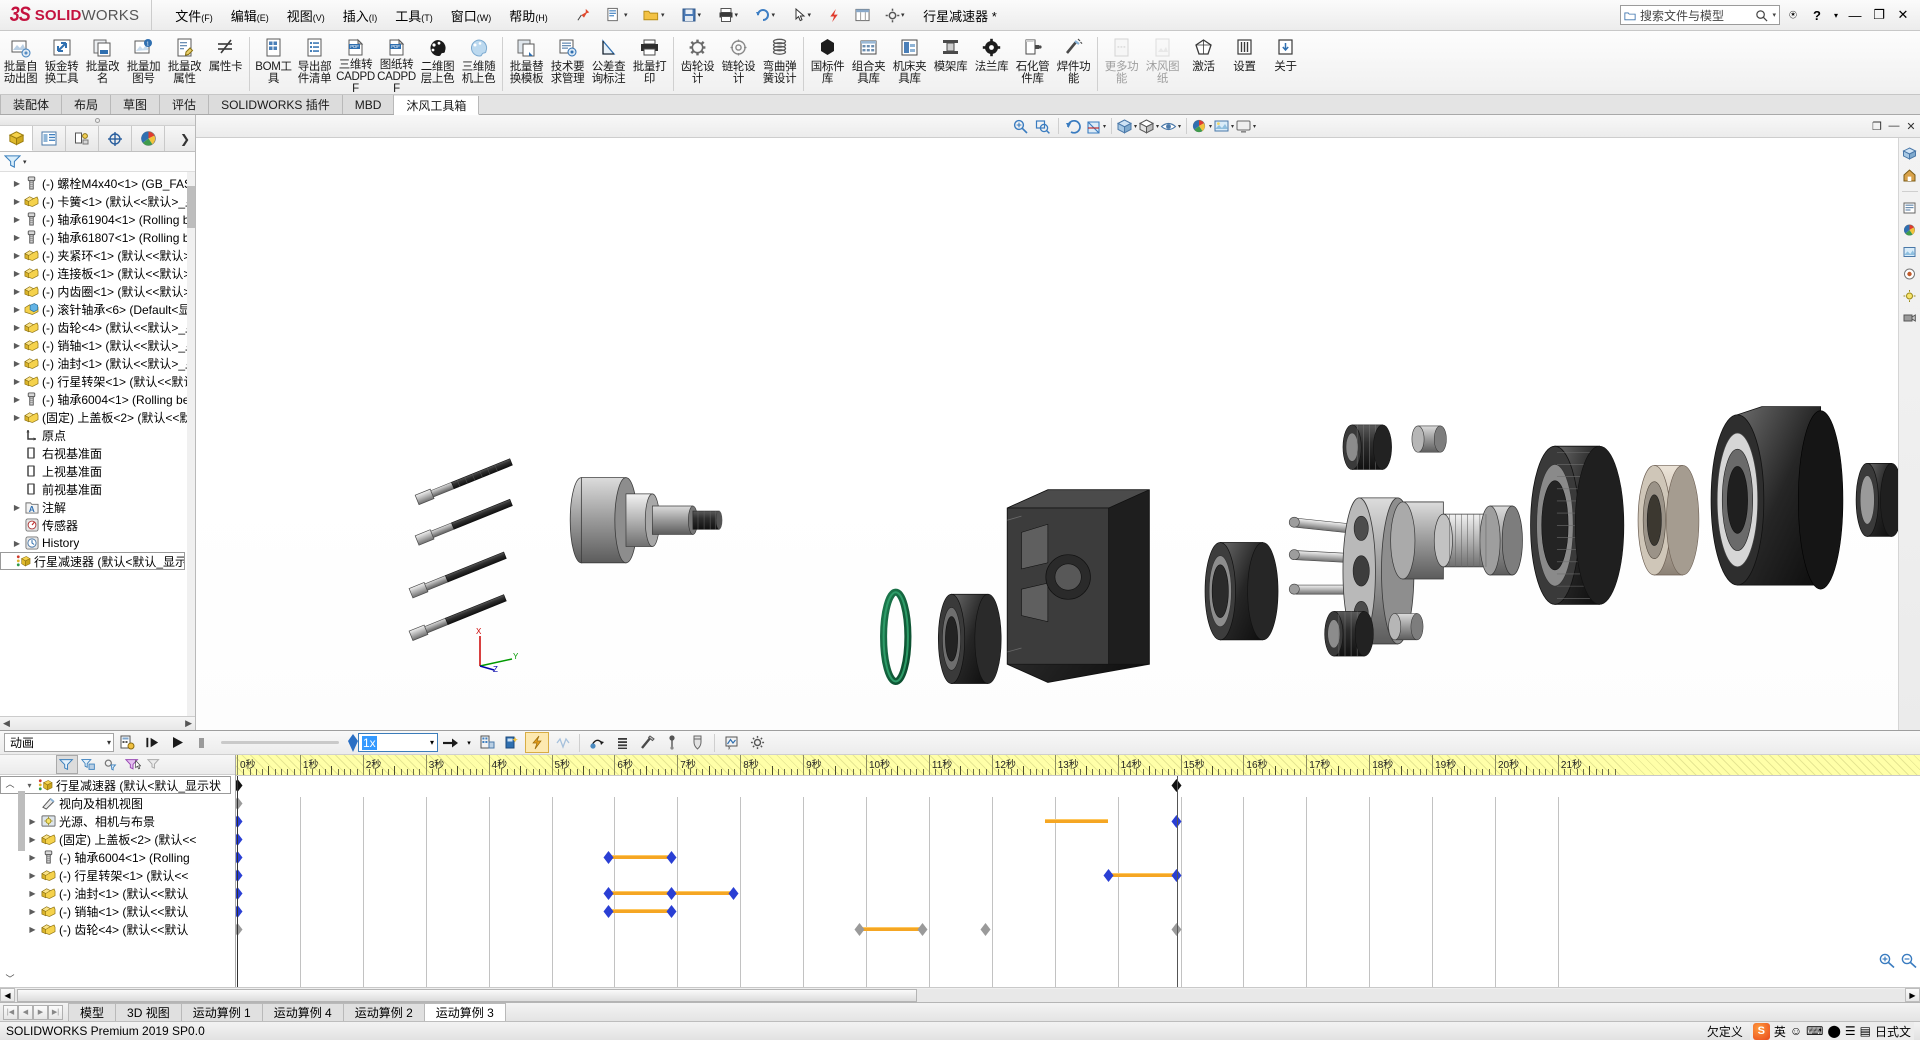 The width and height of the screenshot is (1920, 1040). What do you see at coordinates (280, 742) in the screenshot?
I see `playback-slider` at bounding box center [280, 742].